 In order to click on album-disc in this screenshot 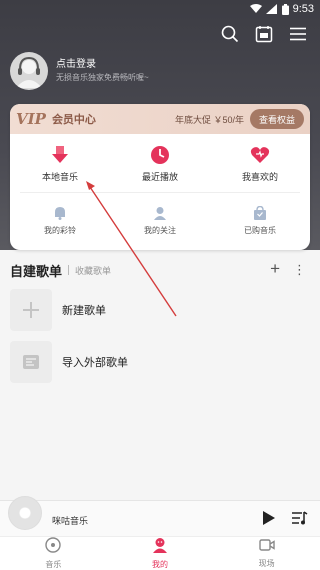, I will do `click(25, 513)`.